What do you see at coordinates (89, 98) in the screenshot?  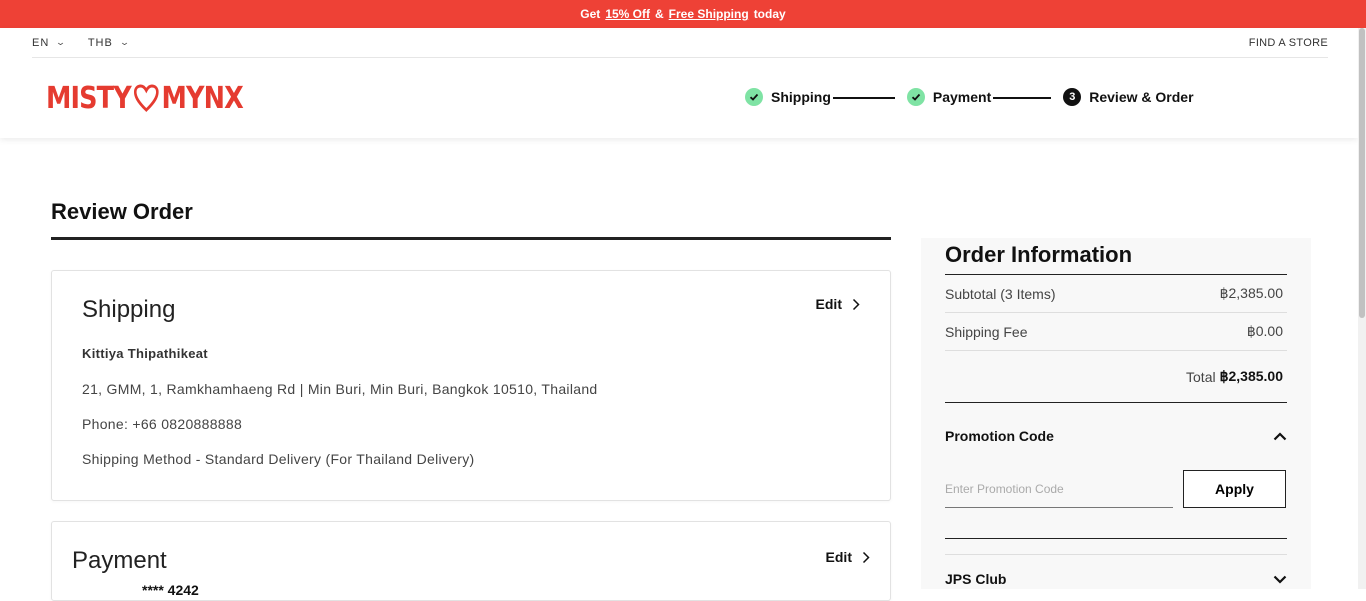 I see `logo-text-left: MISTY` at bounding box center [89, 98].